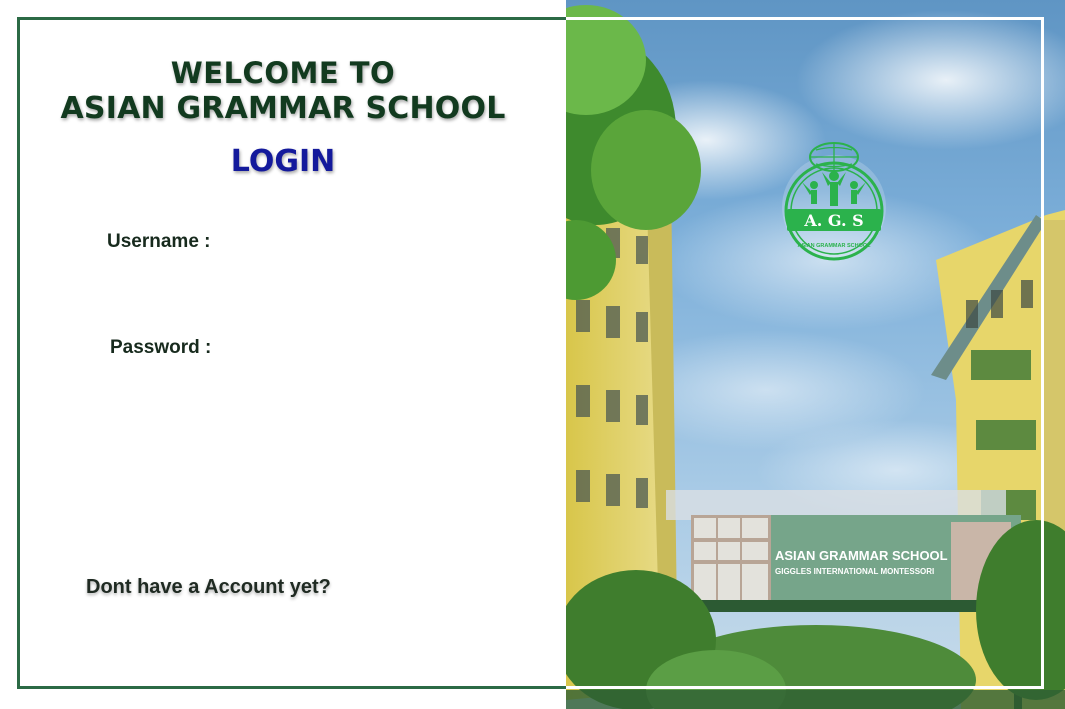 Image resolution: width=1065 pixels, height=709 pixels. Describe the element at coordinates (161, 347) in the screenshot. I see `password-label: Password :` at that location.